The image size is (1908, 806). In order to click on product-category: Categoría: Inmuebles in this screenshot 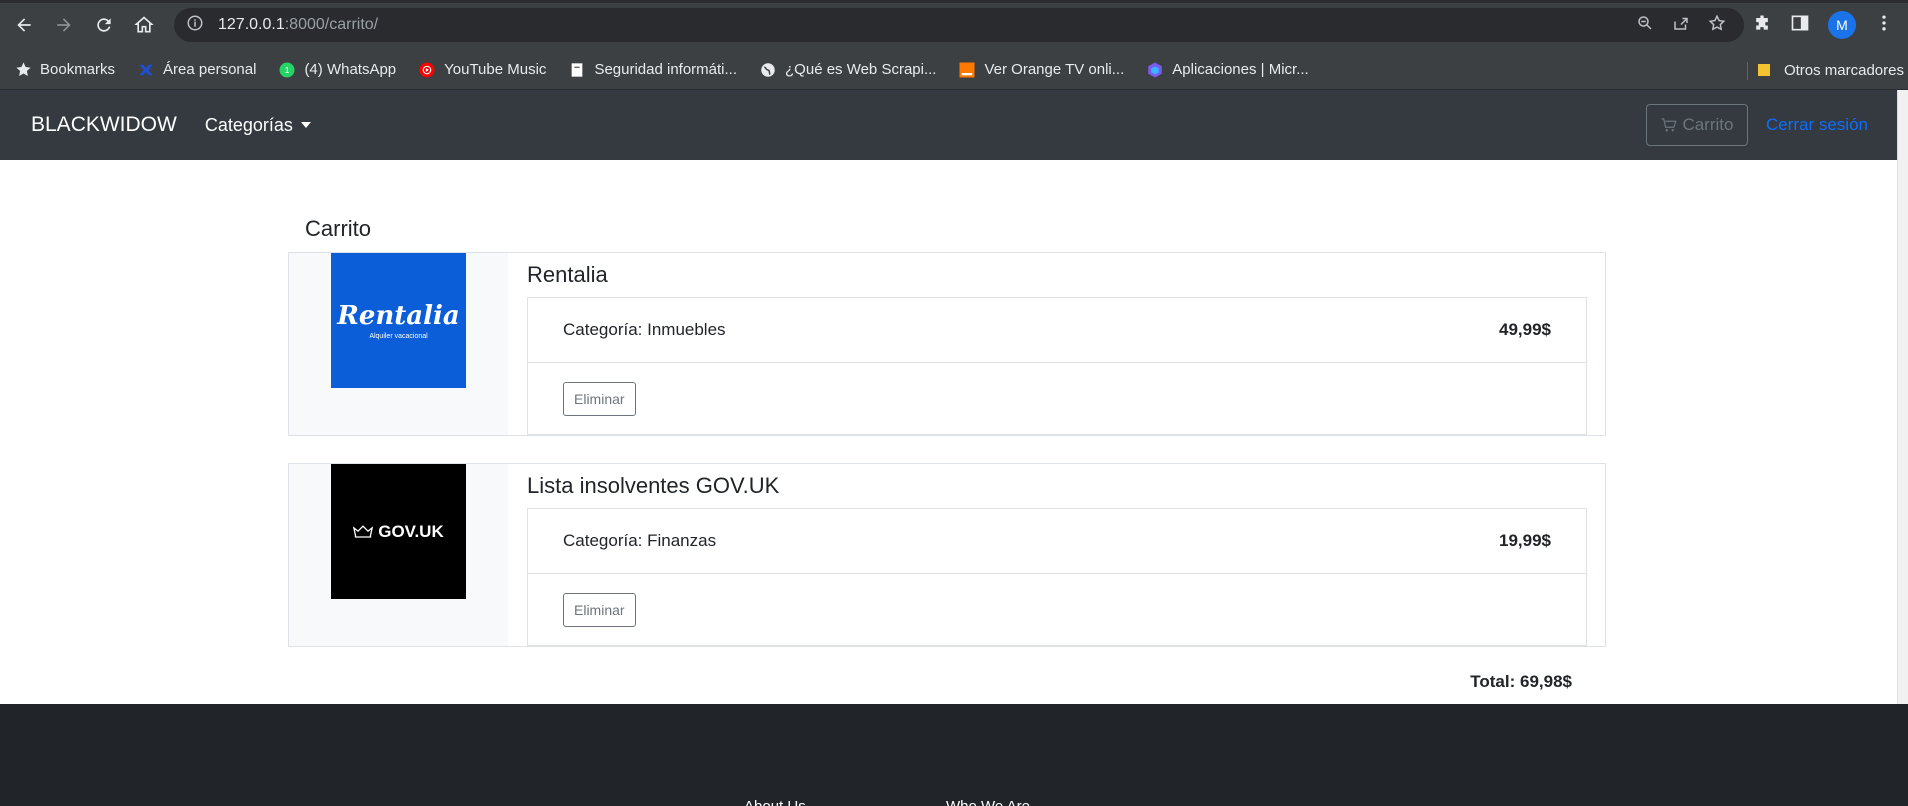, I will do `click(644, 329)`.